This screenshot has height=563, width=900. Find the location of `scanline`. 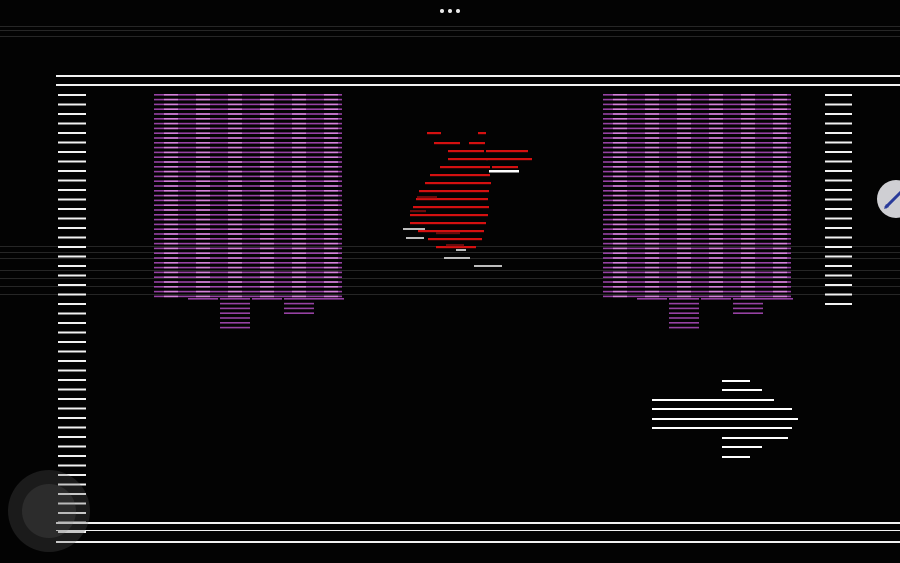

scanline is located at coordinates (450, 36).